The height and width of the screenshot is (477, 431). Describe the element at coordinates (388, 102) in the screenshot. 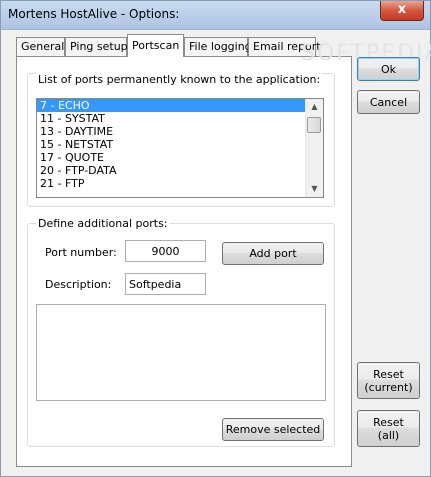

I see `cancel-button: Cancel` at that location.